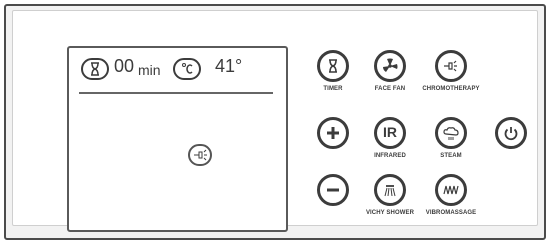 Image resolution: width=550 pixels, height=244 pixels. I want to click on steam-label: STEAM, so click(451, 156).